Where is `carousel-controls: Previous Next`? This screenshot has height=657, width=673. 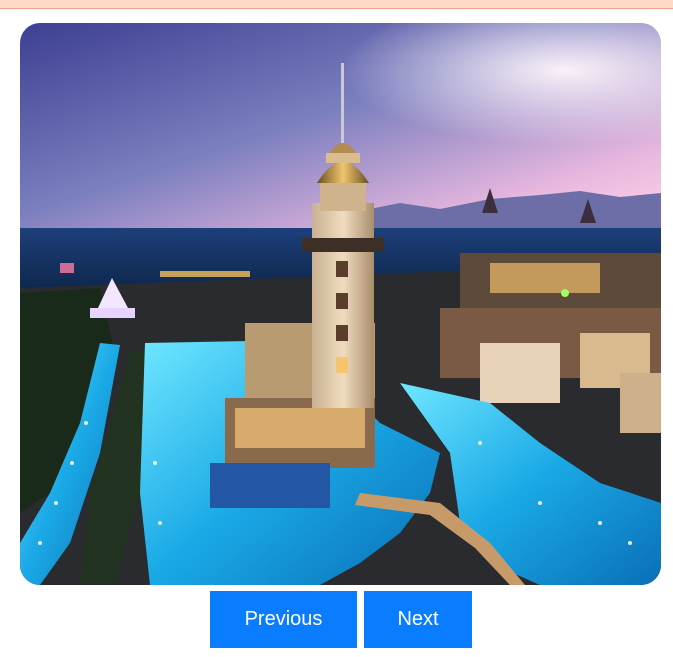
carousel-controls: Previous Next is located at coordinates (341, 619).